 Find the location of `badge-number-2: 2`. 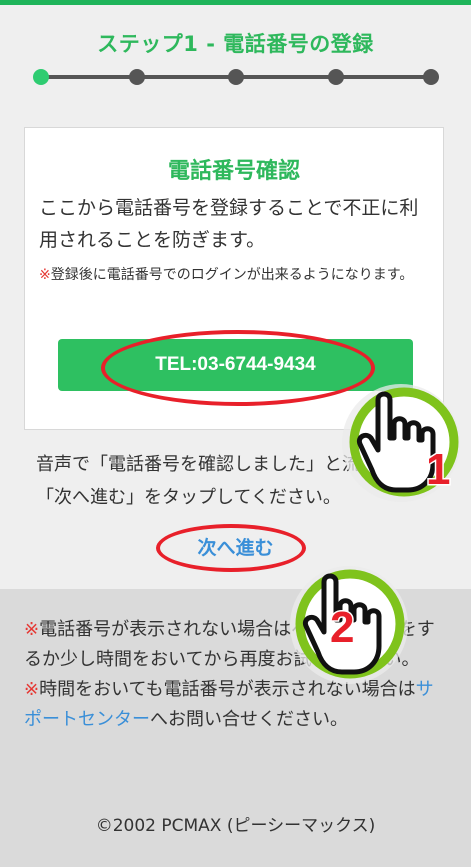

badge-number-2: 2 is located at coordinates (342, 627).